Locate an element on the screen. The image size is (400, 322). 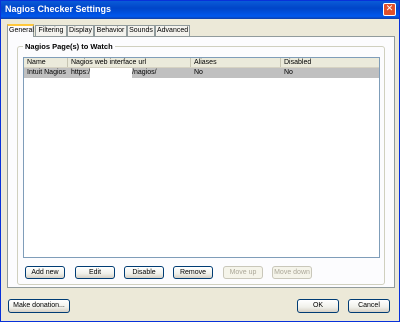
row-aliases: No is located at coordinates (198, 72).